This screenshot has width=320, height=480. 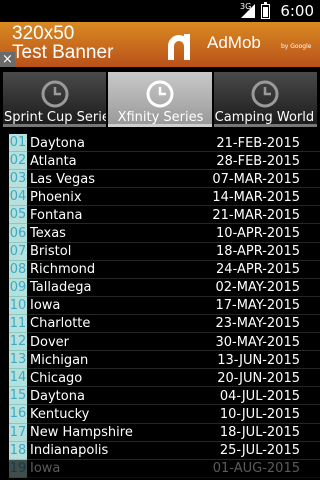 I want to click on race-track: Texas, so click(x=48, y=234).